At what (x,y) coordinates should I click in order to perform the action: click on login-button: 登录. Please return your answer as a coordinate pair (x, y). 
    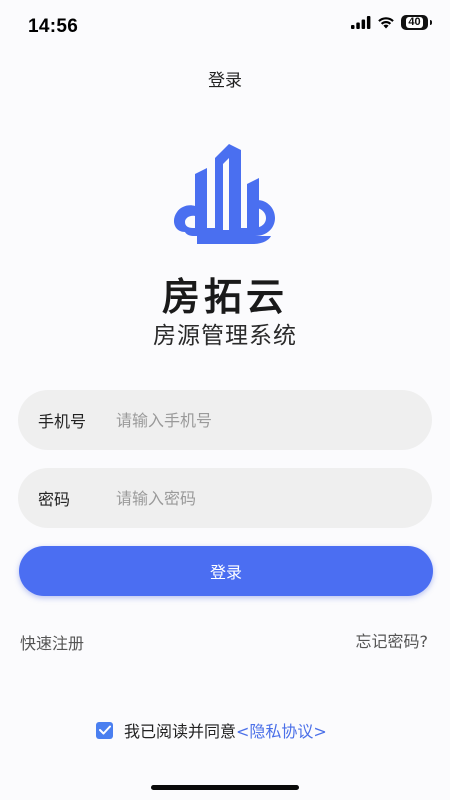
    Looking at the image, I should click on (226, 571).